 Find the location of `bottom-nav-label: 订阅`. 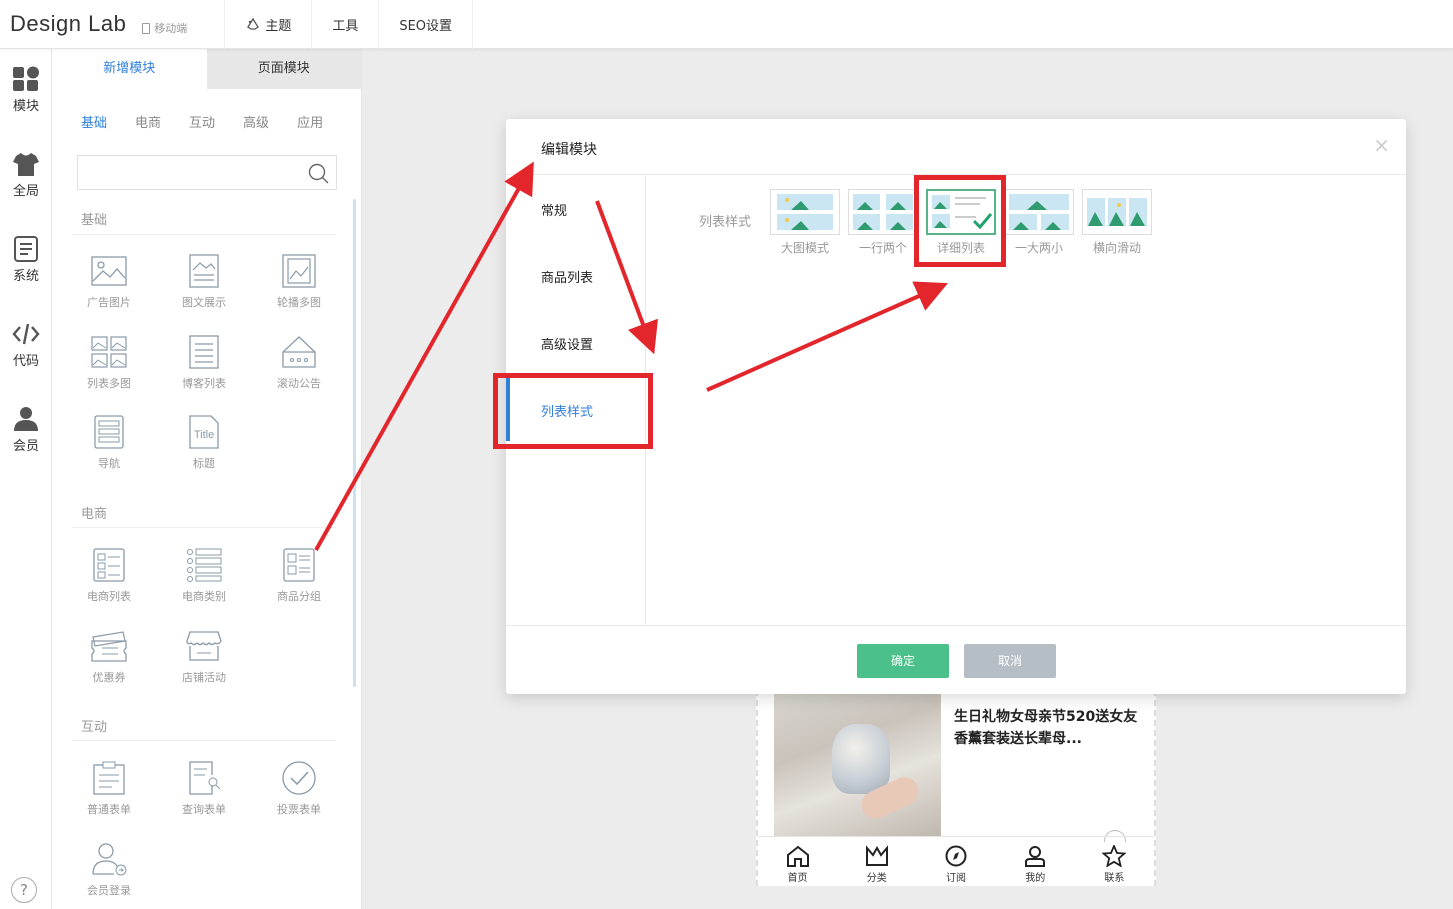

bottom-nav-label: 订阅 is located at coordinates (956, 878).